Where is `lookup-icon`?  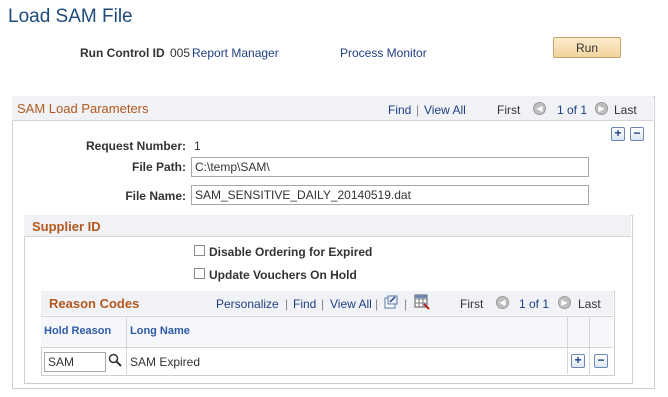
lookup-icon is located at coordinates (115, 360).